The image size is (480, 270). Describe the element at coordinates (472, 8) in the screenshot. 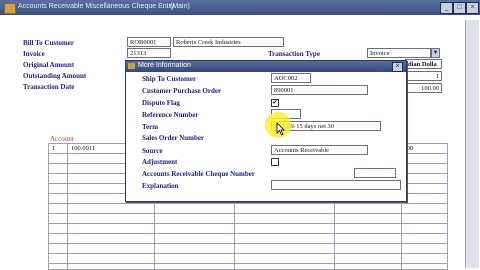

I see `close-button: ×` at that location.